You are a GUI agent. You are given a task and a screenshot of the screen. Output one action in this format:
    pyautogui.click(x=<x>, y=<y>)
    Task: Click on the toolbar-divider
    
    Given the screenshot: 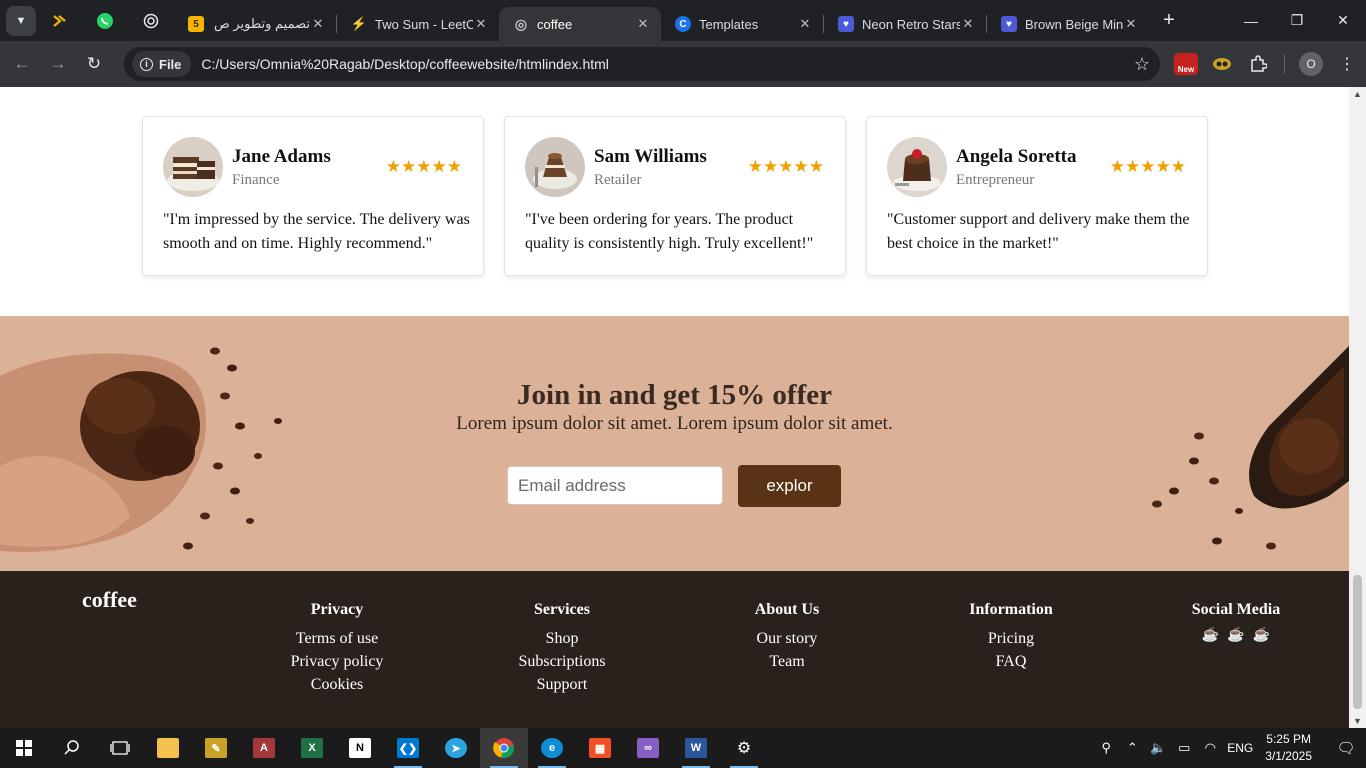 What is the action you would take?
    pyautogui.click(x=1284, y=64)
    